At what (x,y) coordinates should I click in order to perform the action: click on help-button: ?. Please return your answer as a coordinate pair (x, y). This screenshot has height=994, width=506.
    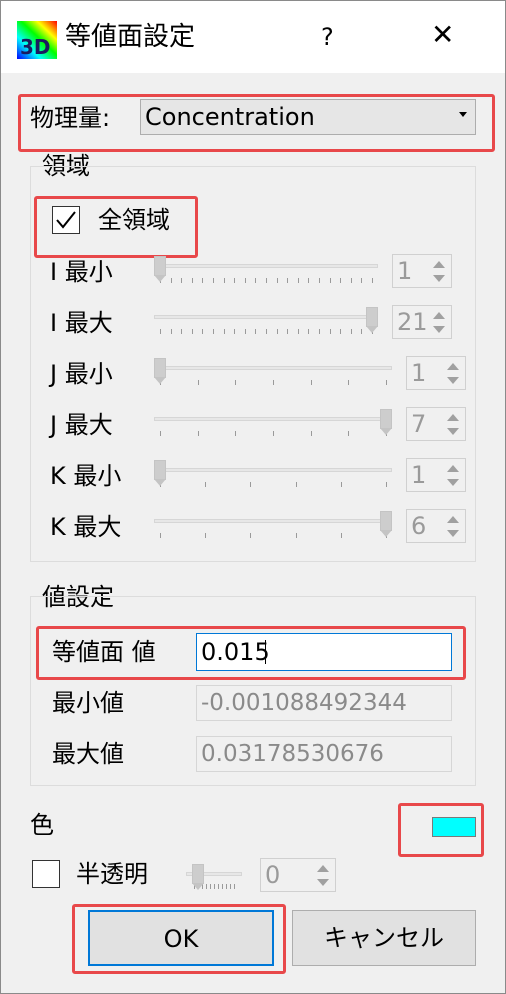
    Looking at the image, I should click on (327, 37).